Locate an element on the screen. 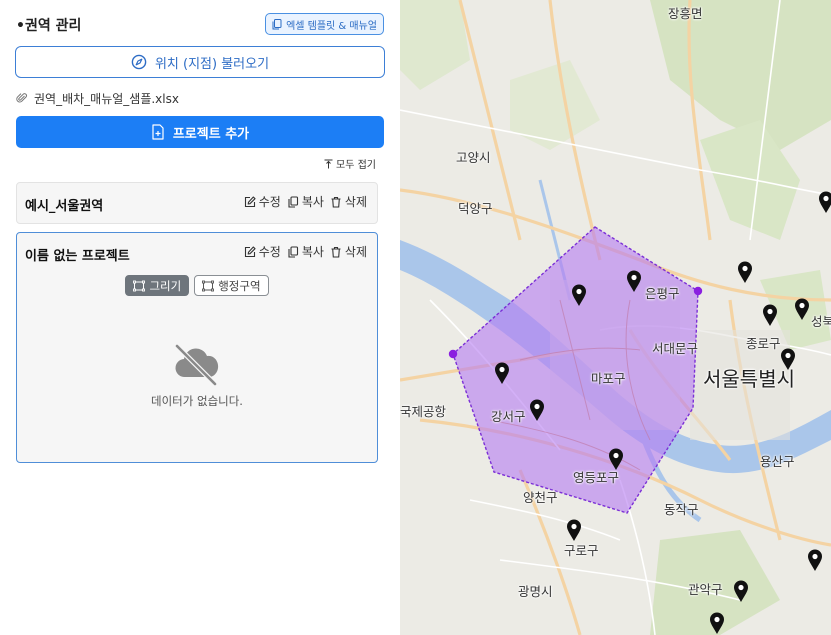 The image size is (831, 635). paperclip-icon is located at coordinates (21, 98).